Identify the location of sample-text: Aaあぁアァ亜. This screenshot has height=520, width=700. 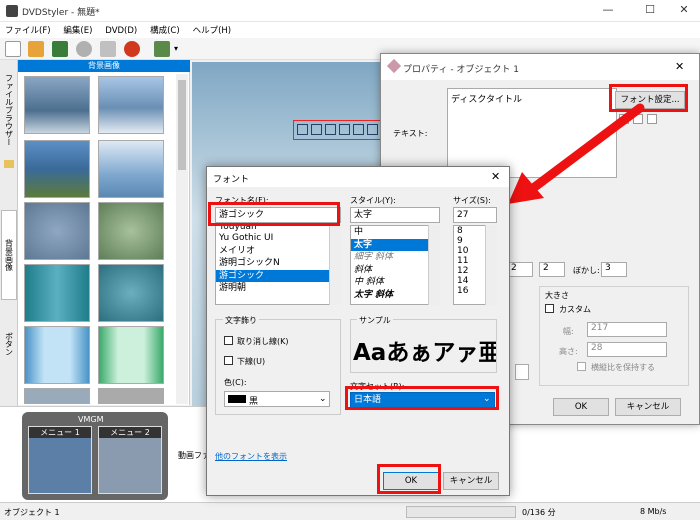
(424, 353).